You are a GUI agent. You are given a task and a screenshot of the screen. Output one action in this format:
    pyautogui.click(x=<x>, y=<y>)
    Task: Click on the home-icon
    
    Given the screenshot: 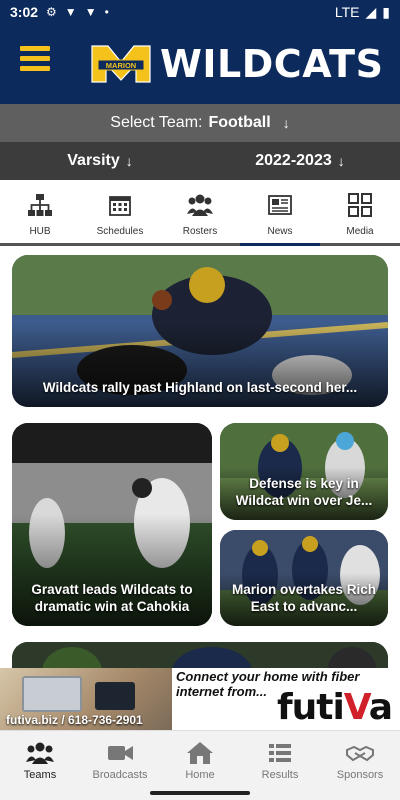 What is the action you would take?
    pyautogui.click(x=200, y=753)
    